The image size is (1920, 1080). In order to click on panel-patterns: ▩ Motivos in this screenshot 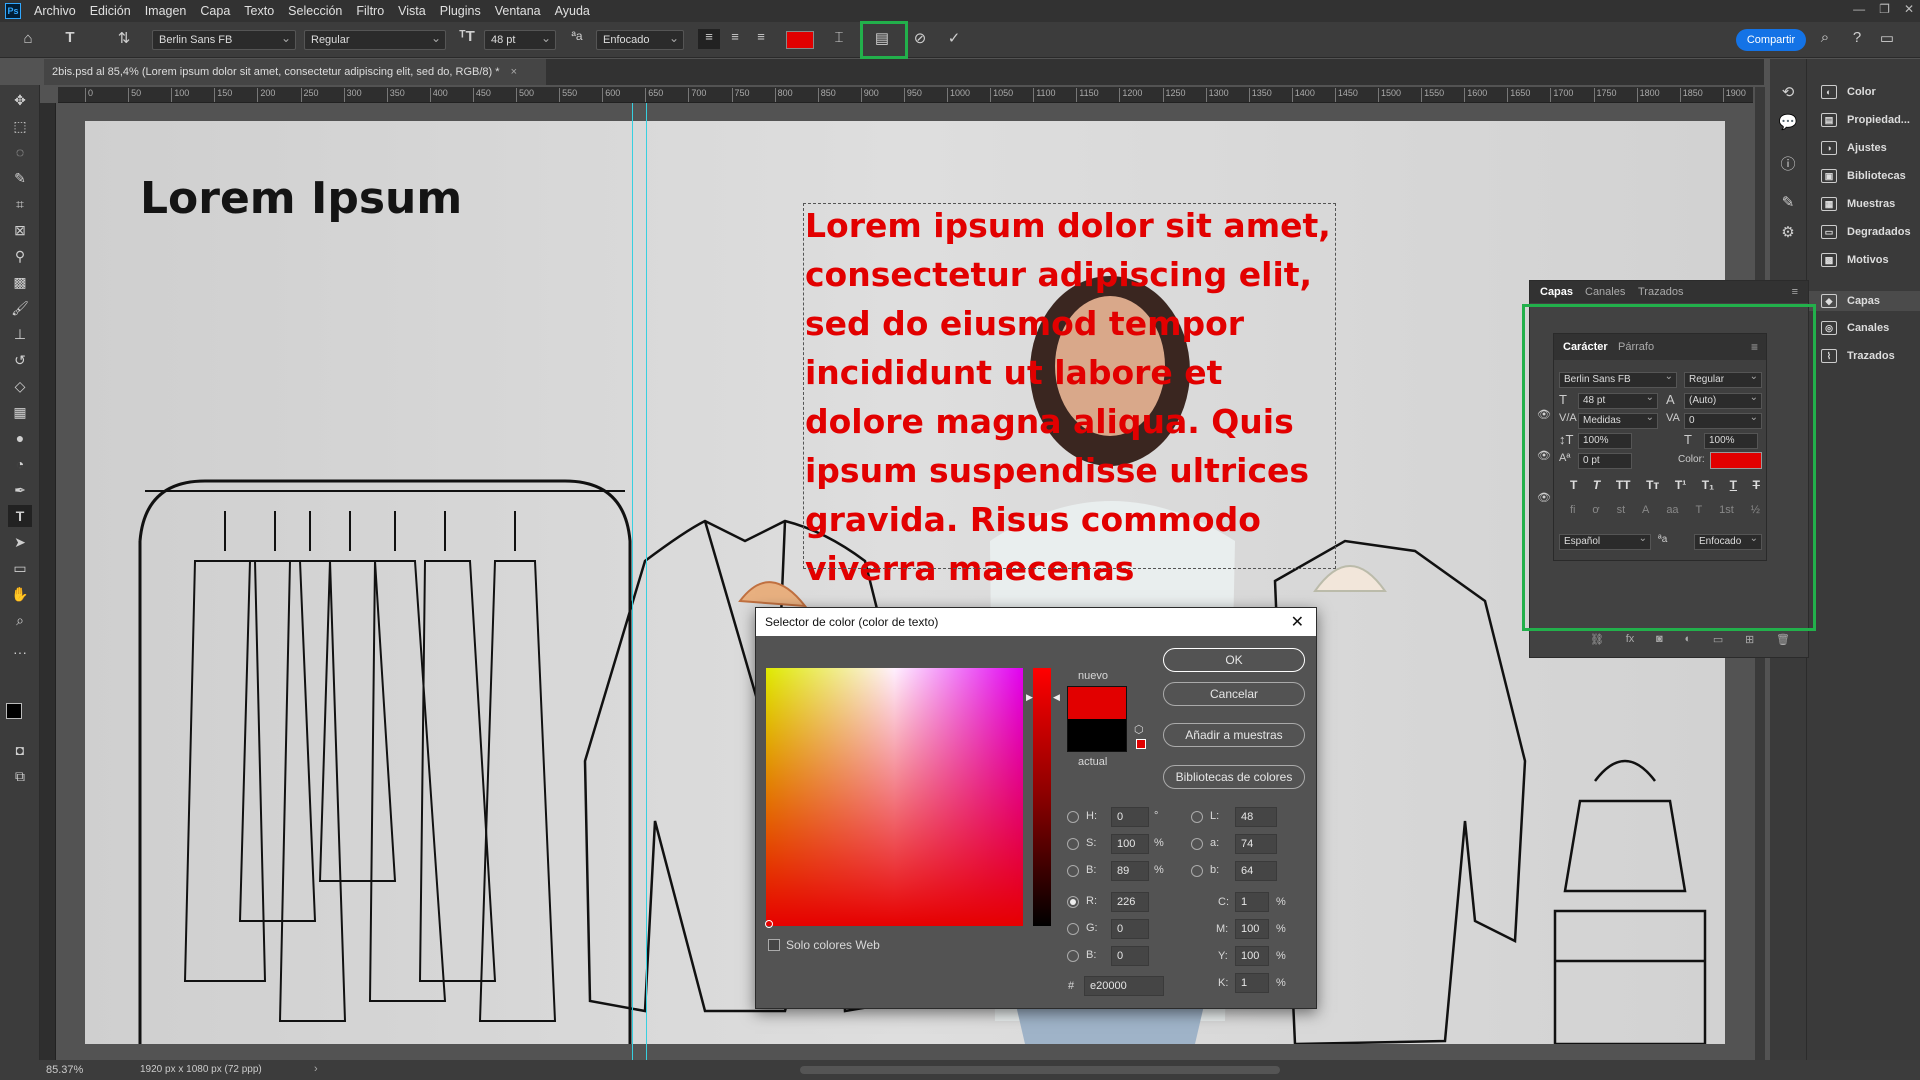, I will do `click(1870, 260)`.